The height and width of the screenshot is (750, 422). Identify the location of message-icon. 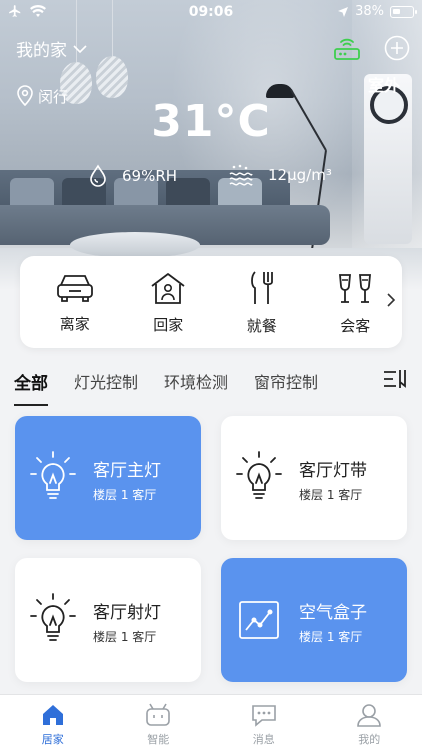
(263, 716).